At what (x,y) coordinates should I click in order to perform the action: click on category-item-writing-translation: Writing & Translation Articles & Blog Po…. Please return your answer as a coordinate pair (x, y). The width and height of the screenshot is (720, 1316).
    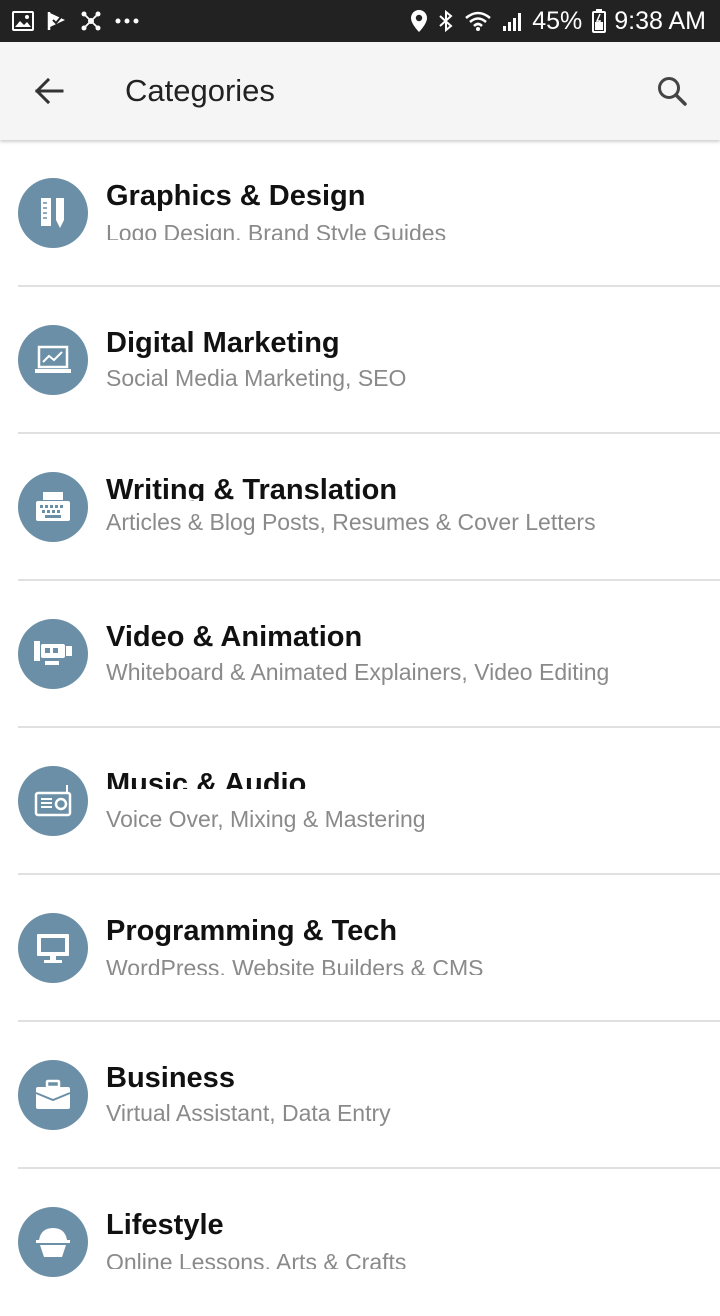
    Looking at the image, I should click on (360, 507).